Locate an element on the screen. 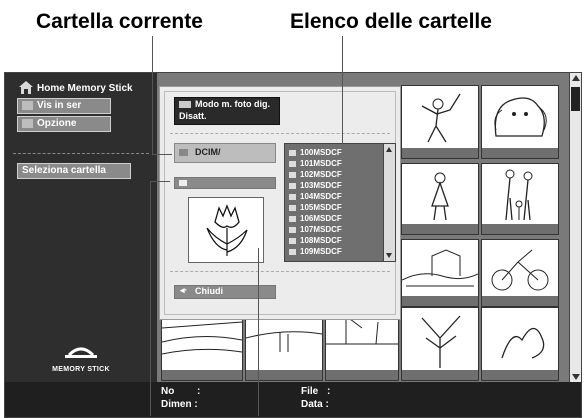  select-folder-button: Seleziona cartella is located at coordinates (74, 171).